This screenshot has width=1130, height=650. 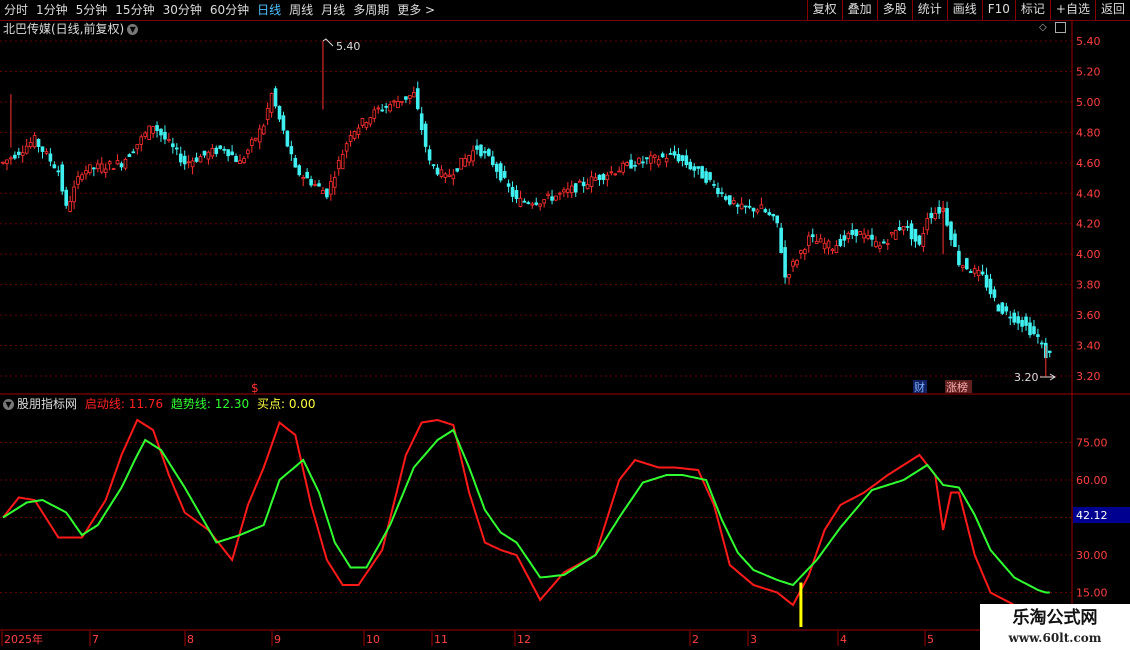 I want to click on indicator-axis: 75.0060.0045.0030.0015.0042.12, so click(x=1101, y=518).